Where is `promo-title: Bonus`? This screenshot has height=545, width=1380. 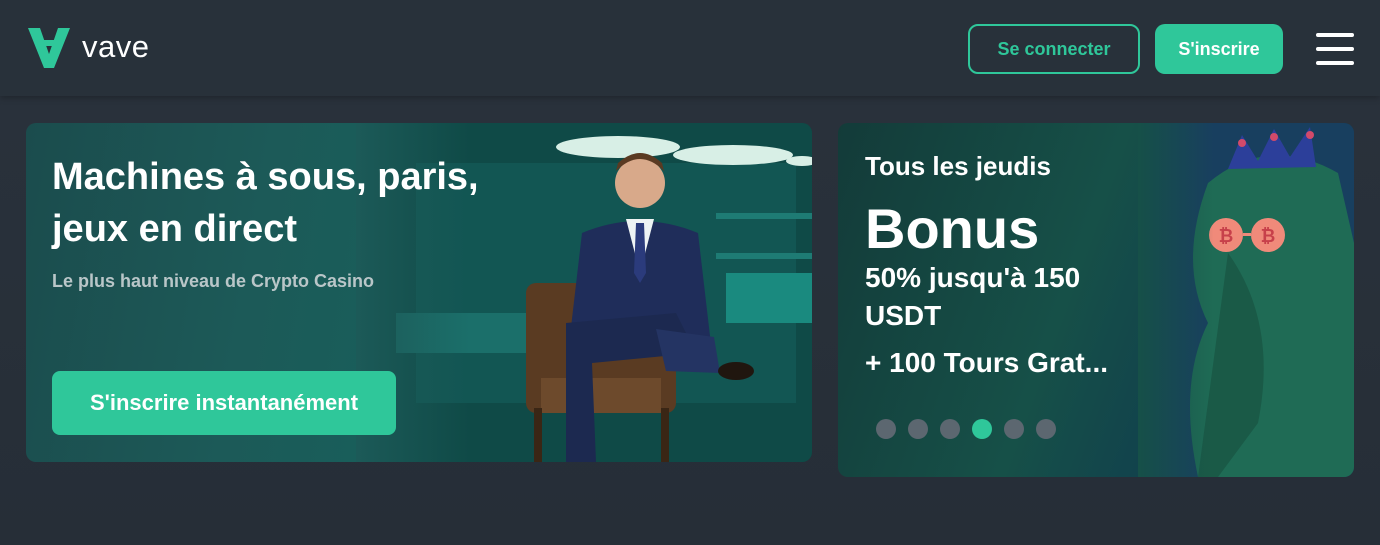 promo-title: Bonus is located at coordinates (952, 228).